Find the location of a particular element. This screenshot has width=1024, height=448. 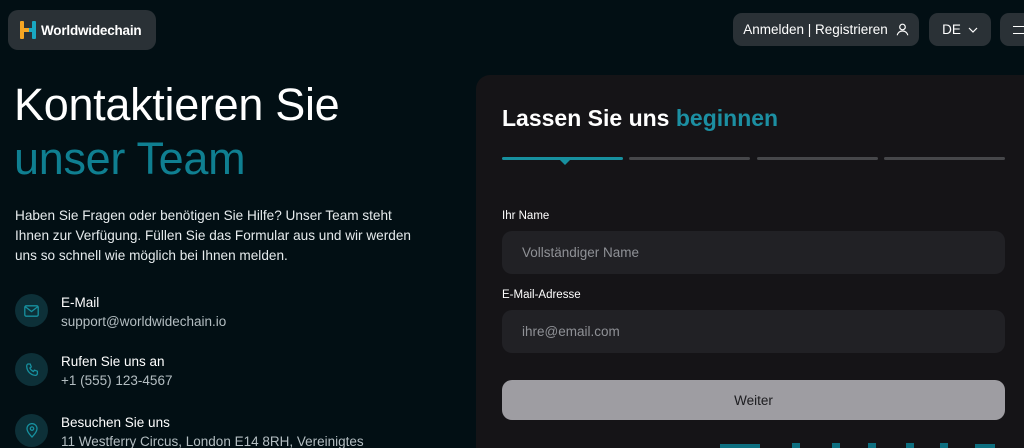

page-title: Kontaktieren Sie unser Team is located at coordinates (177, 132).